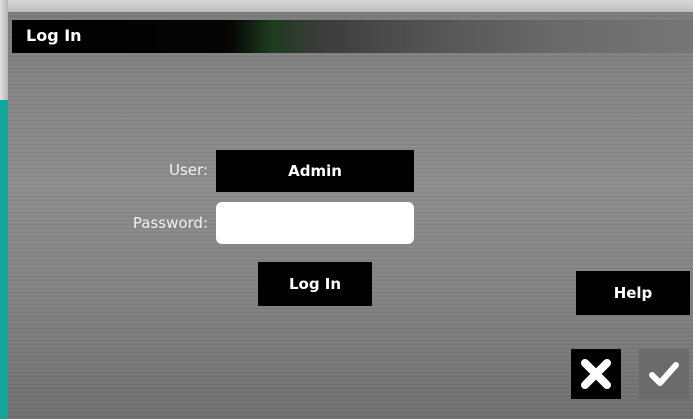  I want to click on accent-strip, so click(4, 259).